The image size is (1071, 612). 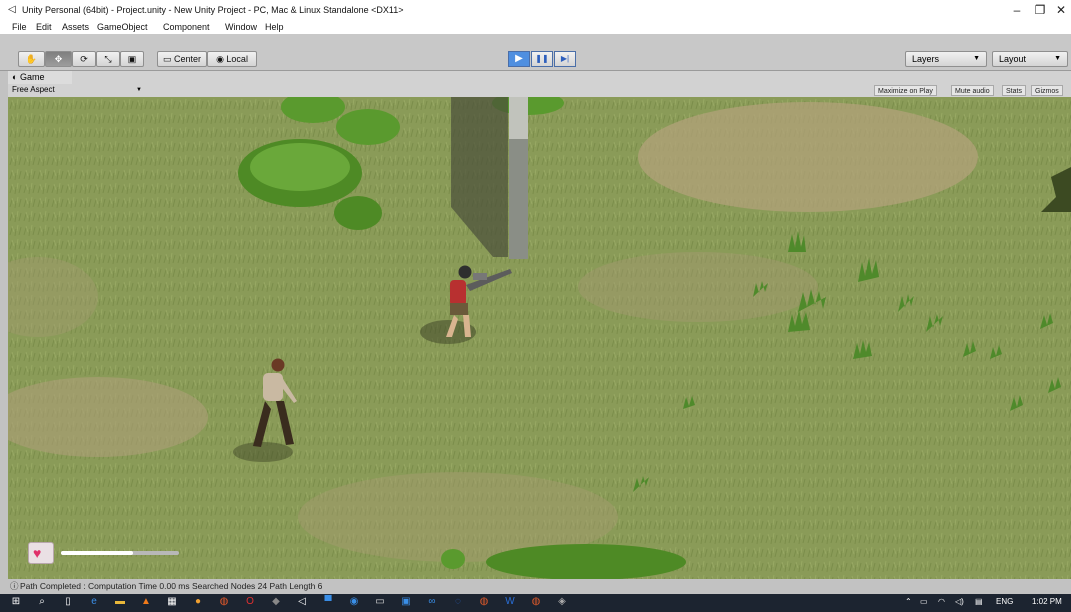 What do you see at coordinates (276, 602) in the screenshot?
I see `app-icon: ◆` at bounding box center [276, 602].